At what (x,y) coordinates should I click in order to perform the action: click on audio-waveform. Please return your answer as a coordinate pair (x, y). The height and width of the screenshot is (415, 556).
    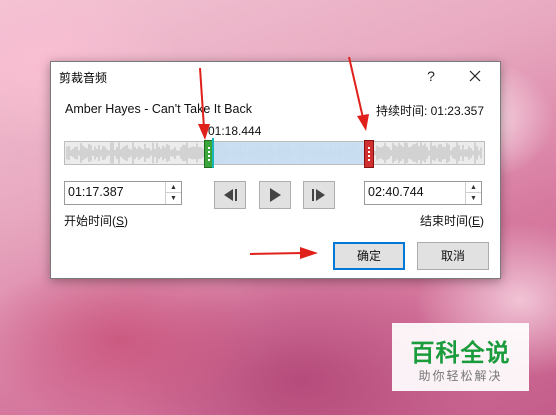
    Looking at the image, I should click on (274, 153).